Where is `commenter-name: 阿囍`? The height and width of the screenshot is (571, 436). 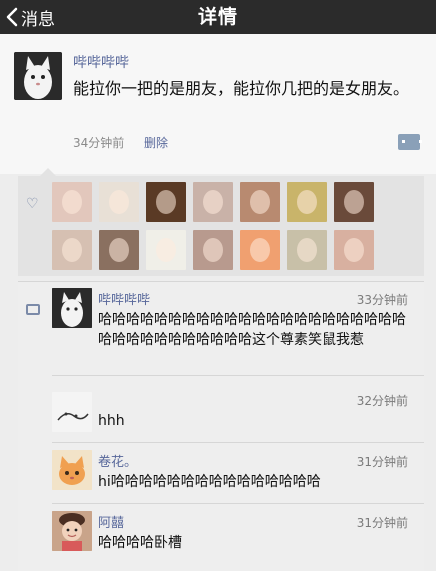
commenter-name: 阿囍 is located at coordinates (111, 521).